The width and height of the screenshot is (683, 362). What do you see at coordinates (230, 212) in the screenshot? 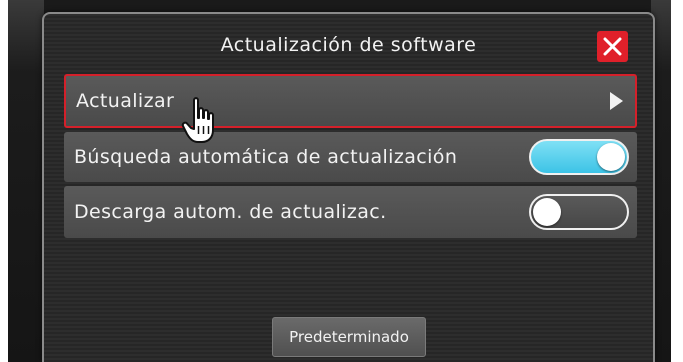
I see `auto-download-label: Descarga autom. de actualizac.` at bounding box center [230, 212].